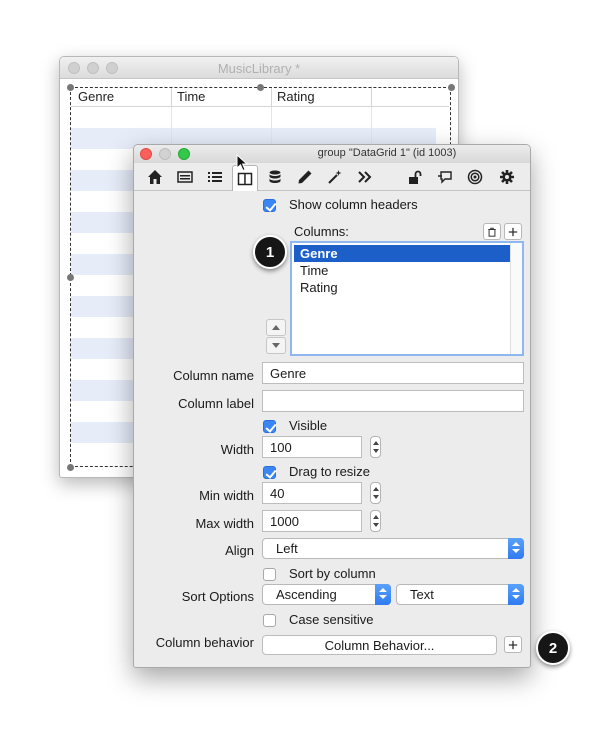 The width and height of the screenshot is (612, 743). I want to click on min-width-field: 40, so click(312, 493).